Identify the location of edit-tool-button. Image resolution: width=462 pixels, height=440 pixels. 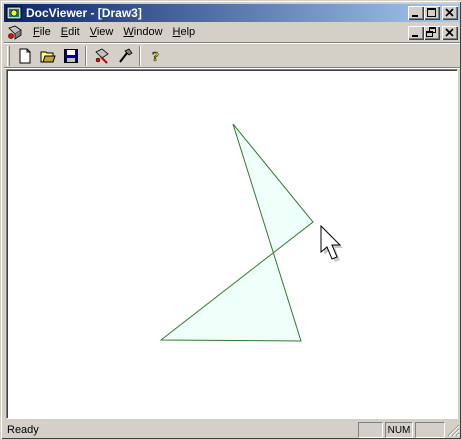
(124, 56).